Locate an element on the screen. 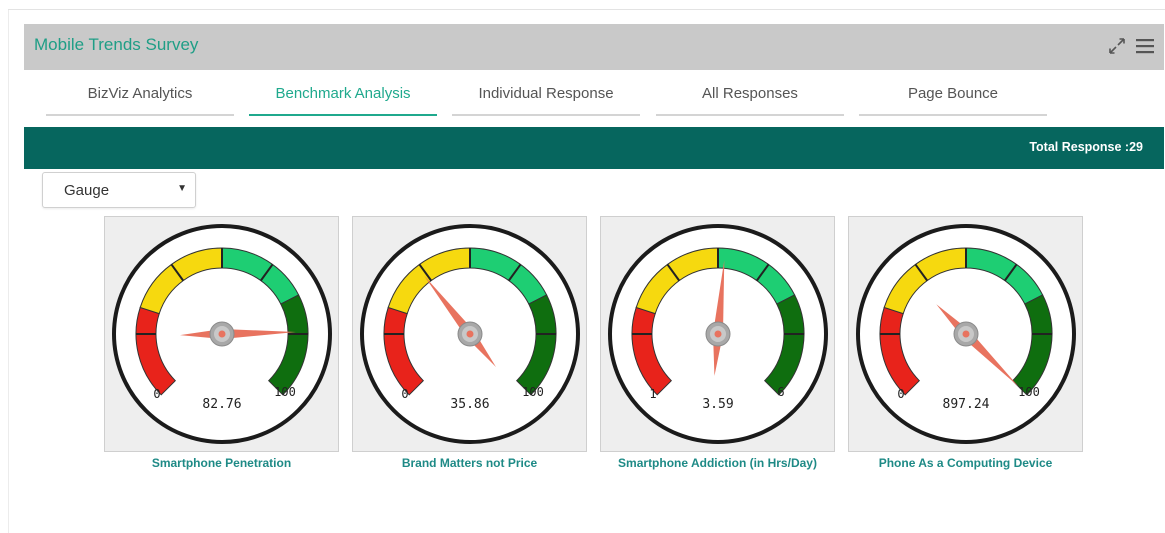  panel-header: Mobile Trends Survey is located at coordinates (594, 47).